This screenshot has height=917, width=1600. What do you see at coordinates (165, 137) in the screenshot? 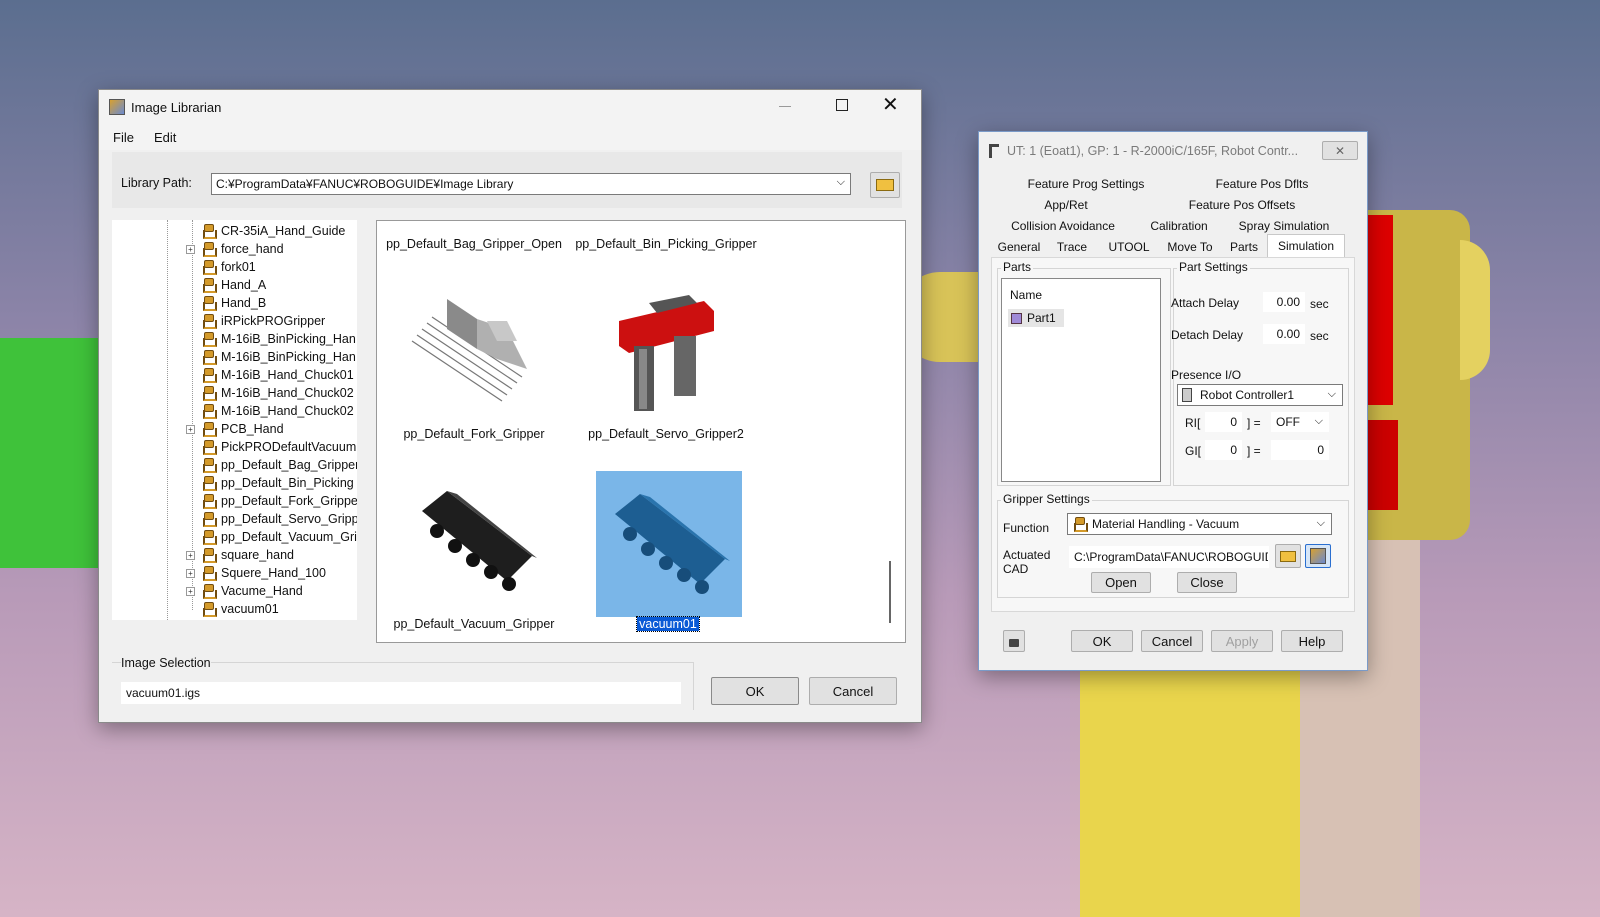
I see `menu-edit: Edit` at bounding box center [165, 137].